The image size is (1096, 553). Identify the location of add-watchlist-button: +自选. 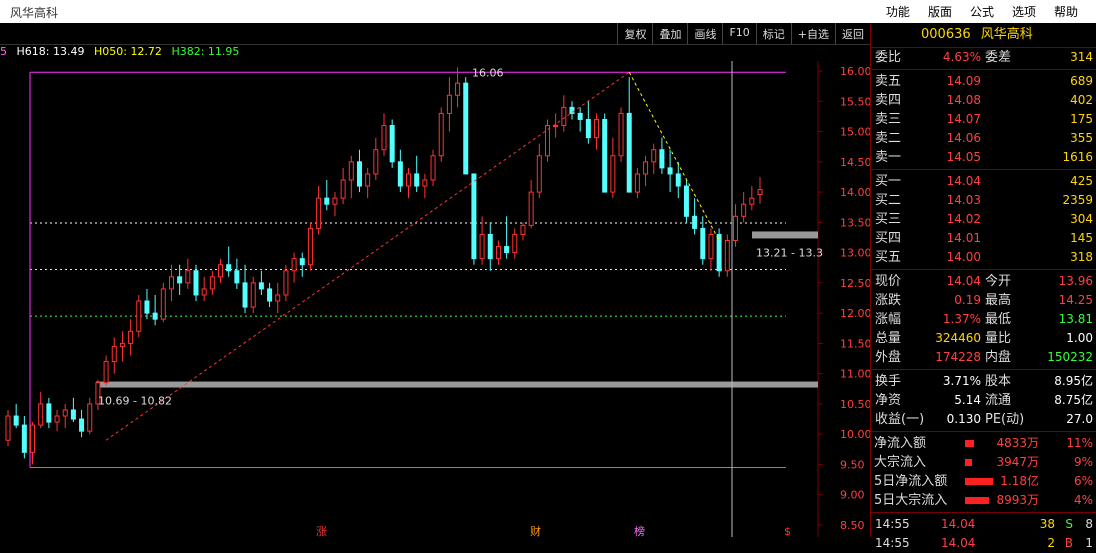
(812, 33).